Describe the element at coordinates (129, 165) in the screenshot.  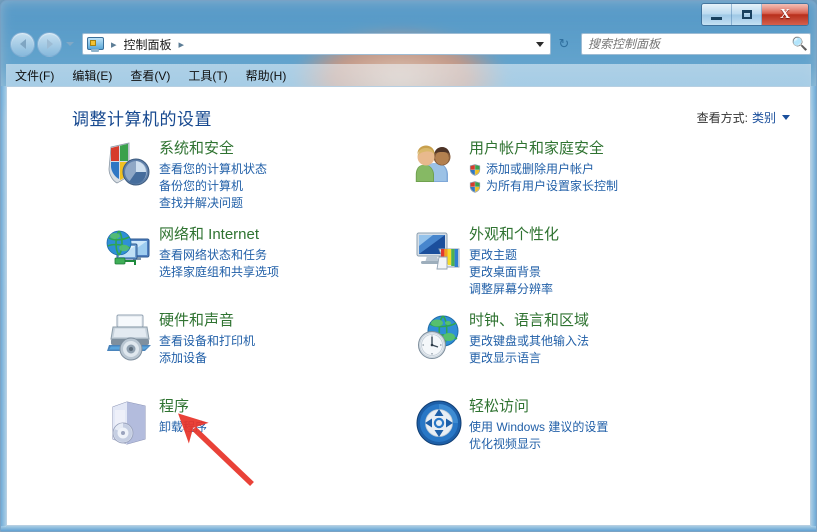
I see `shield-chart-icon` at that location.